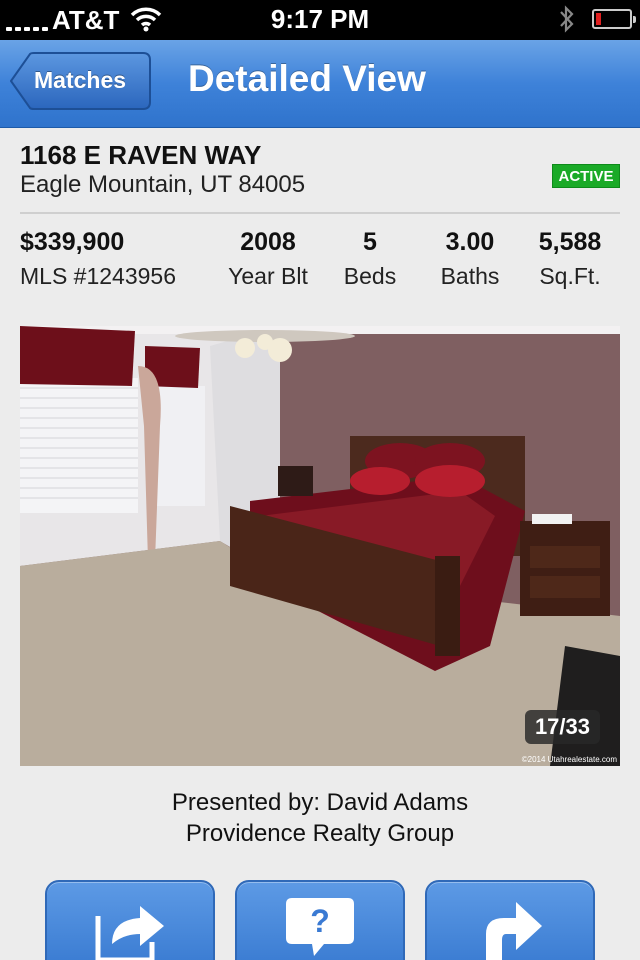  I want to click on back-button-label: Matches, so click(80, 80).